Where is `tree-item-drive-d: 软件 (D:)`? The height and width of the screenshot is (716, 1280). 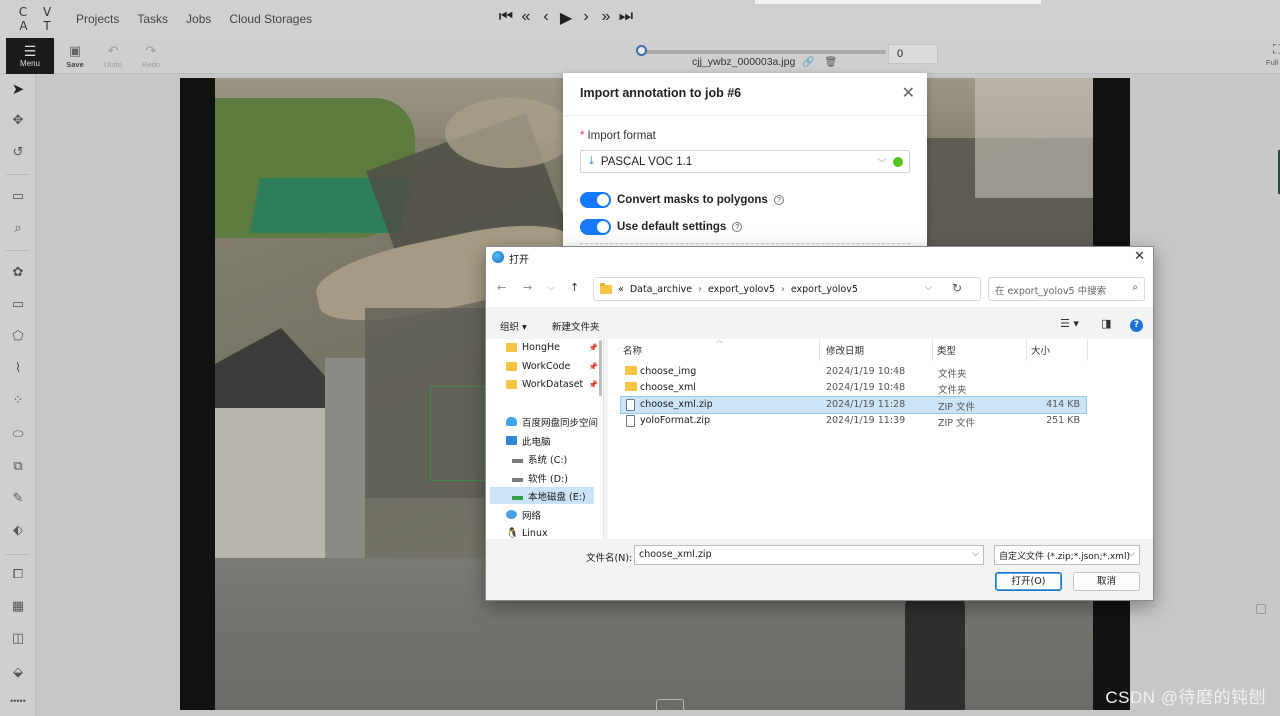 tree-item-drive-d: 软件 (D:) is located at coordinates (557, 477).